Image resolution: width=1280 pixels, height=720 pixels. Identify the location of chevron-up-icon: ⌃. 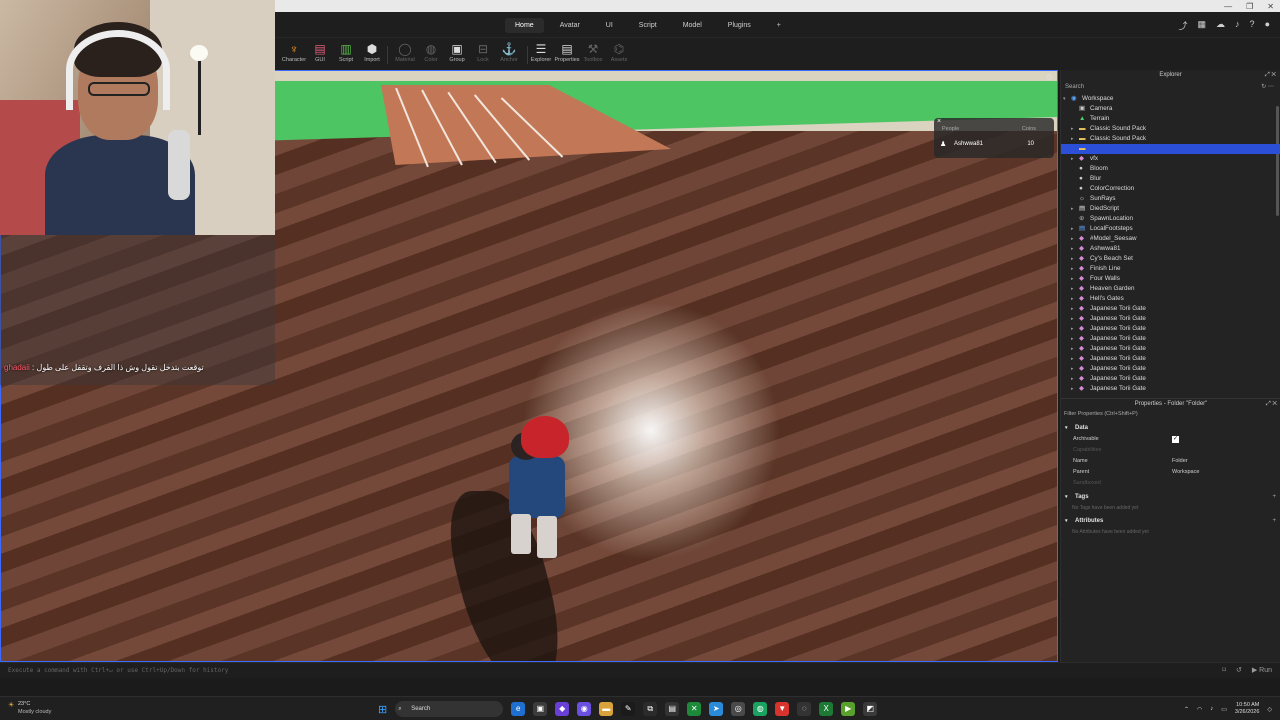
(1186, 709).